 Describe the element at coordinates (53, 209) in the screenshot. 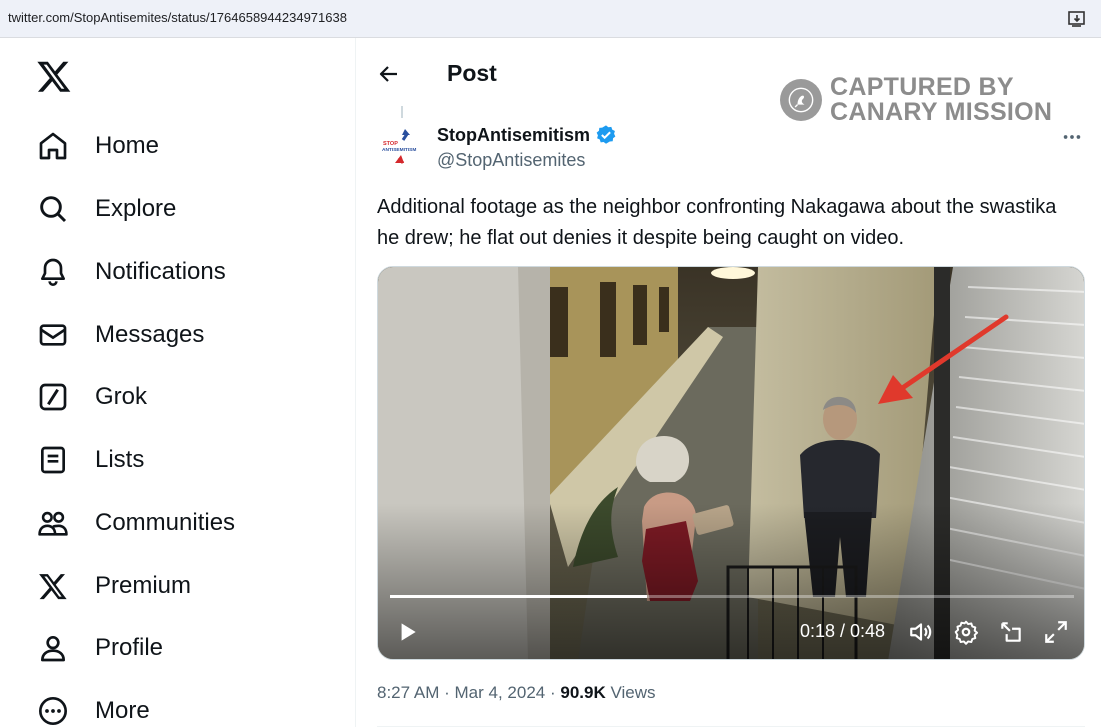

I see `search-icon` at that location.